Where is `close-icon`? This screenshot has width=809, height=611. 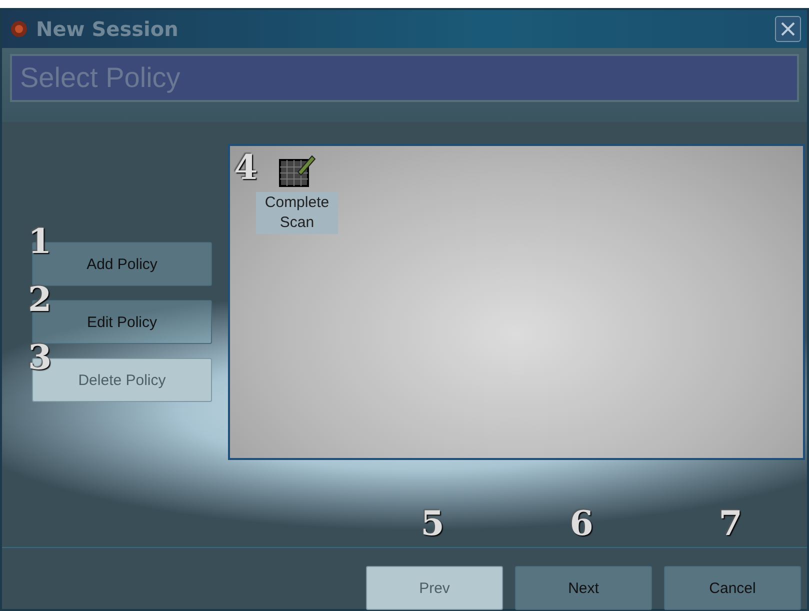
close-icon is located at coordinates (788, 29).